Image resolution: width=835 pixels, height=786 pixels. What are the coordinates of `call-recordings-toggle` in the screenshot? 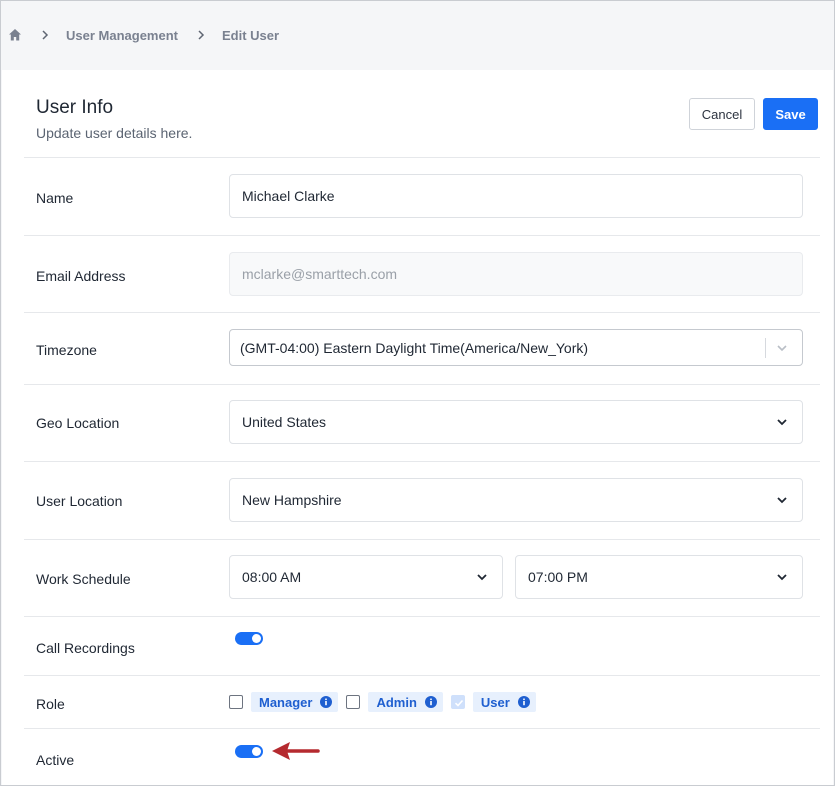 It's located at (249, 638).